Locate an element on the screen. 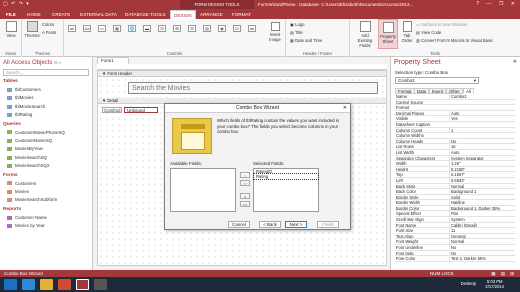 Image resolution: width=520 pixels, height=292 pixels. nav-section-header: Forms is located at coordinates (10, 175).